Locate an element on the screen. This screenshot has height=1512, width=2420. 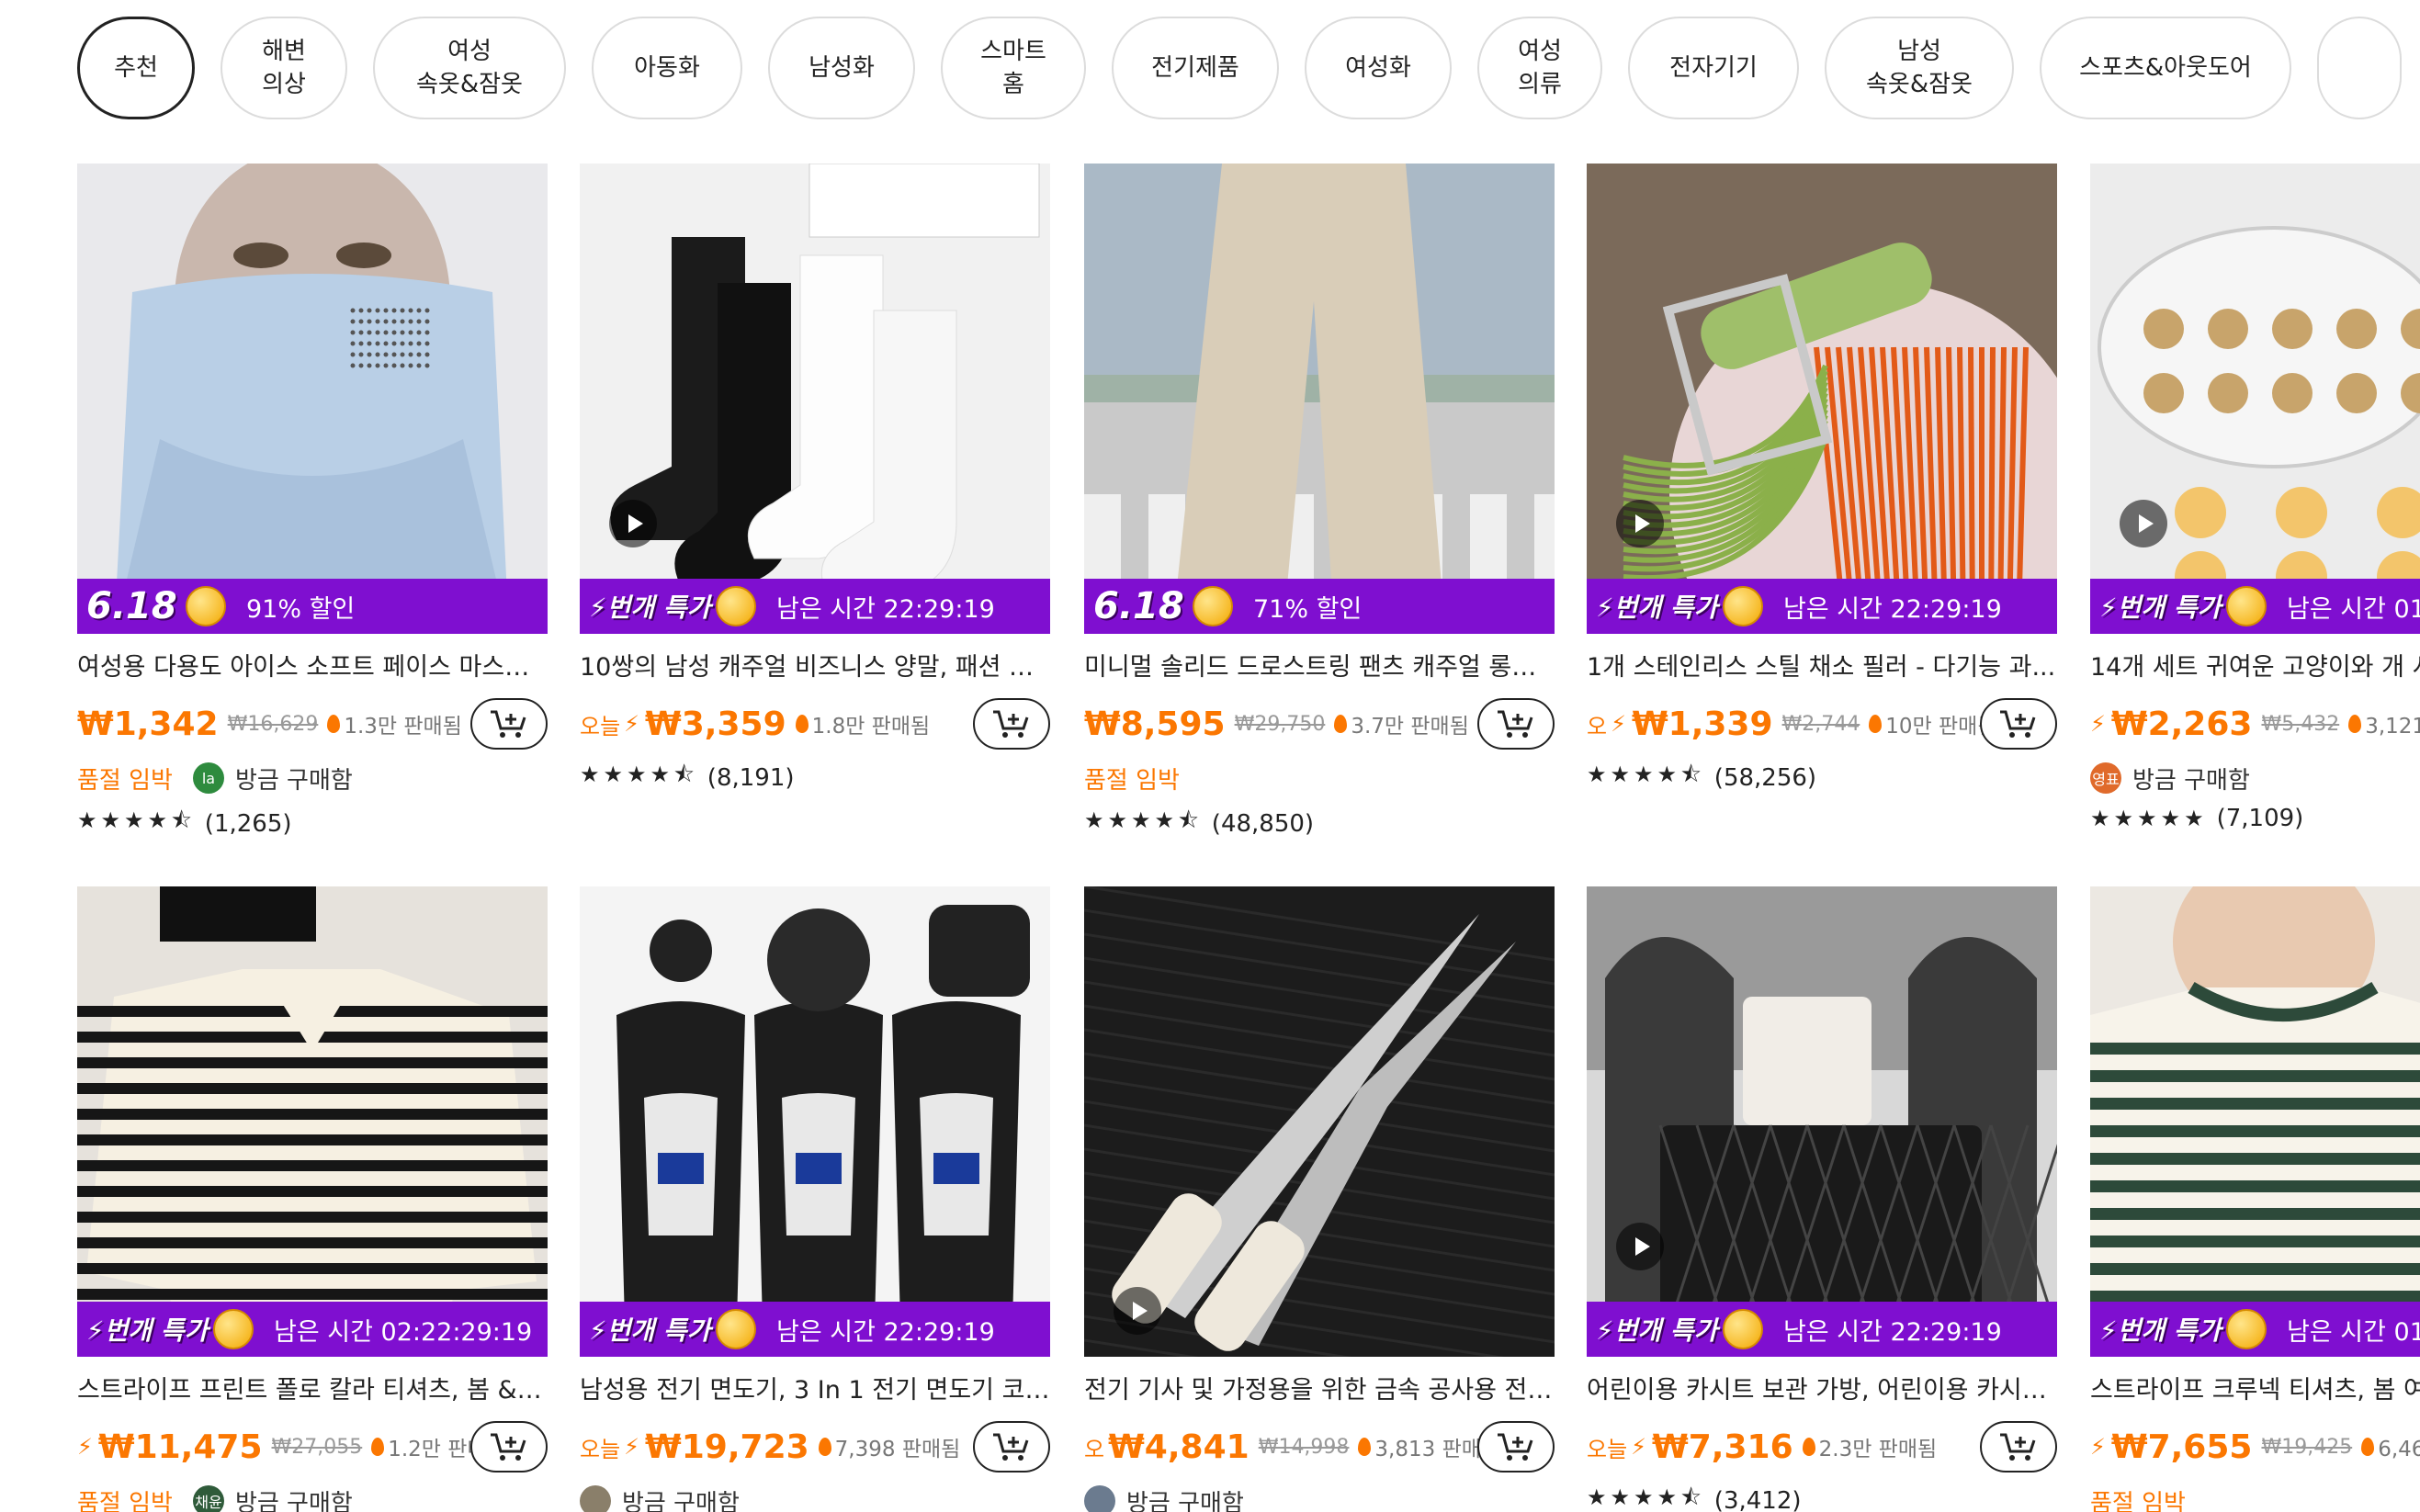
category-chip: 여성 의류 is located at coordinates (1539, 68).